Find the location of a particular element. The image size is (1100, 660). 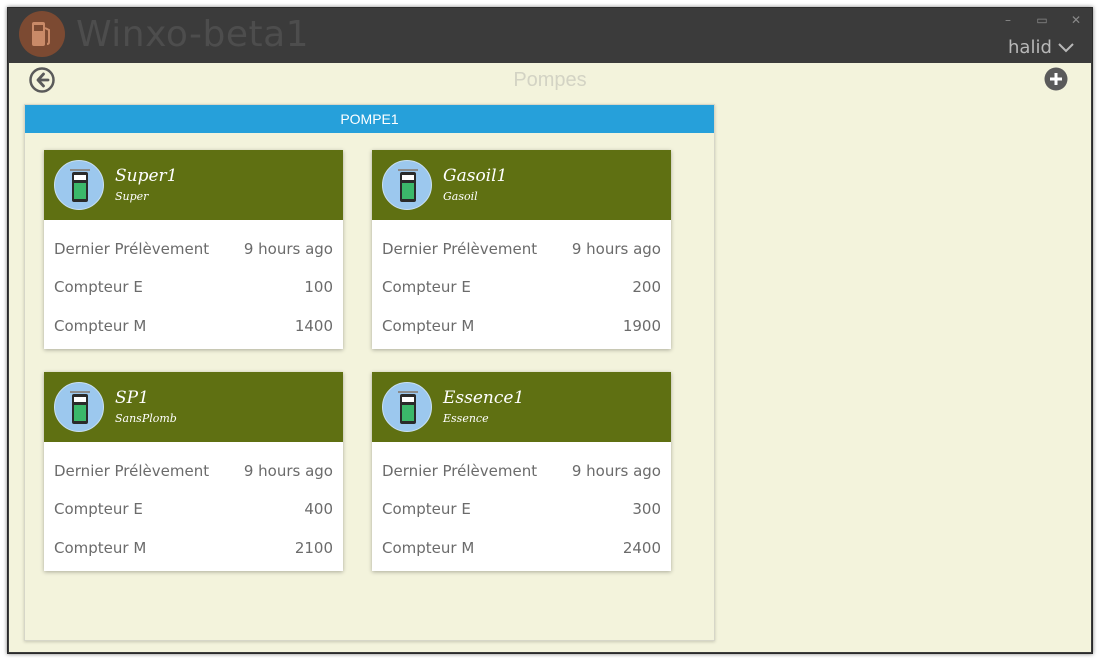

card-header: Super1 Super is located at coordinates (193, 185).